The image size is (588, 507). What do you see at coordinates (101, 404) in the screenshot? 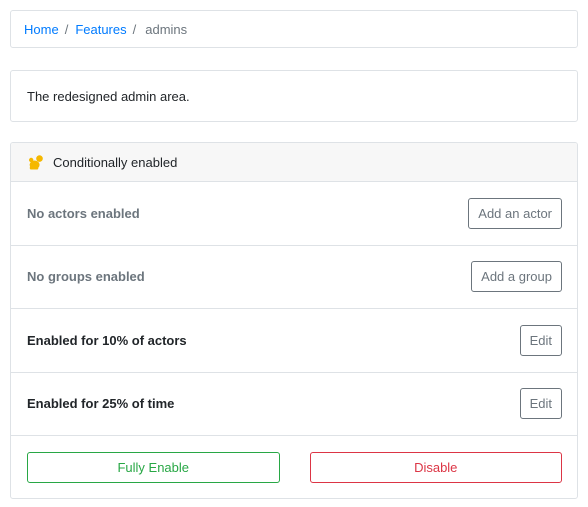
I see `percentage-of-time-label: Enabled for 25% of time` at bounding box center [101, 404].